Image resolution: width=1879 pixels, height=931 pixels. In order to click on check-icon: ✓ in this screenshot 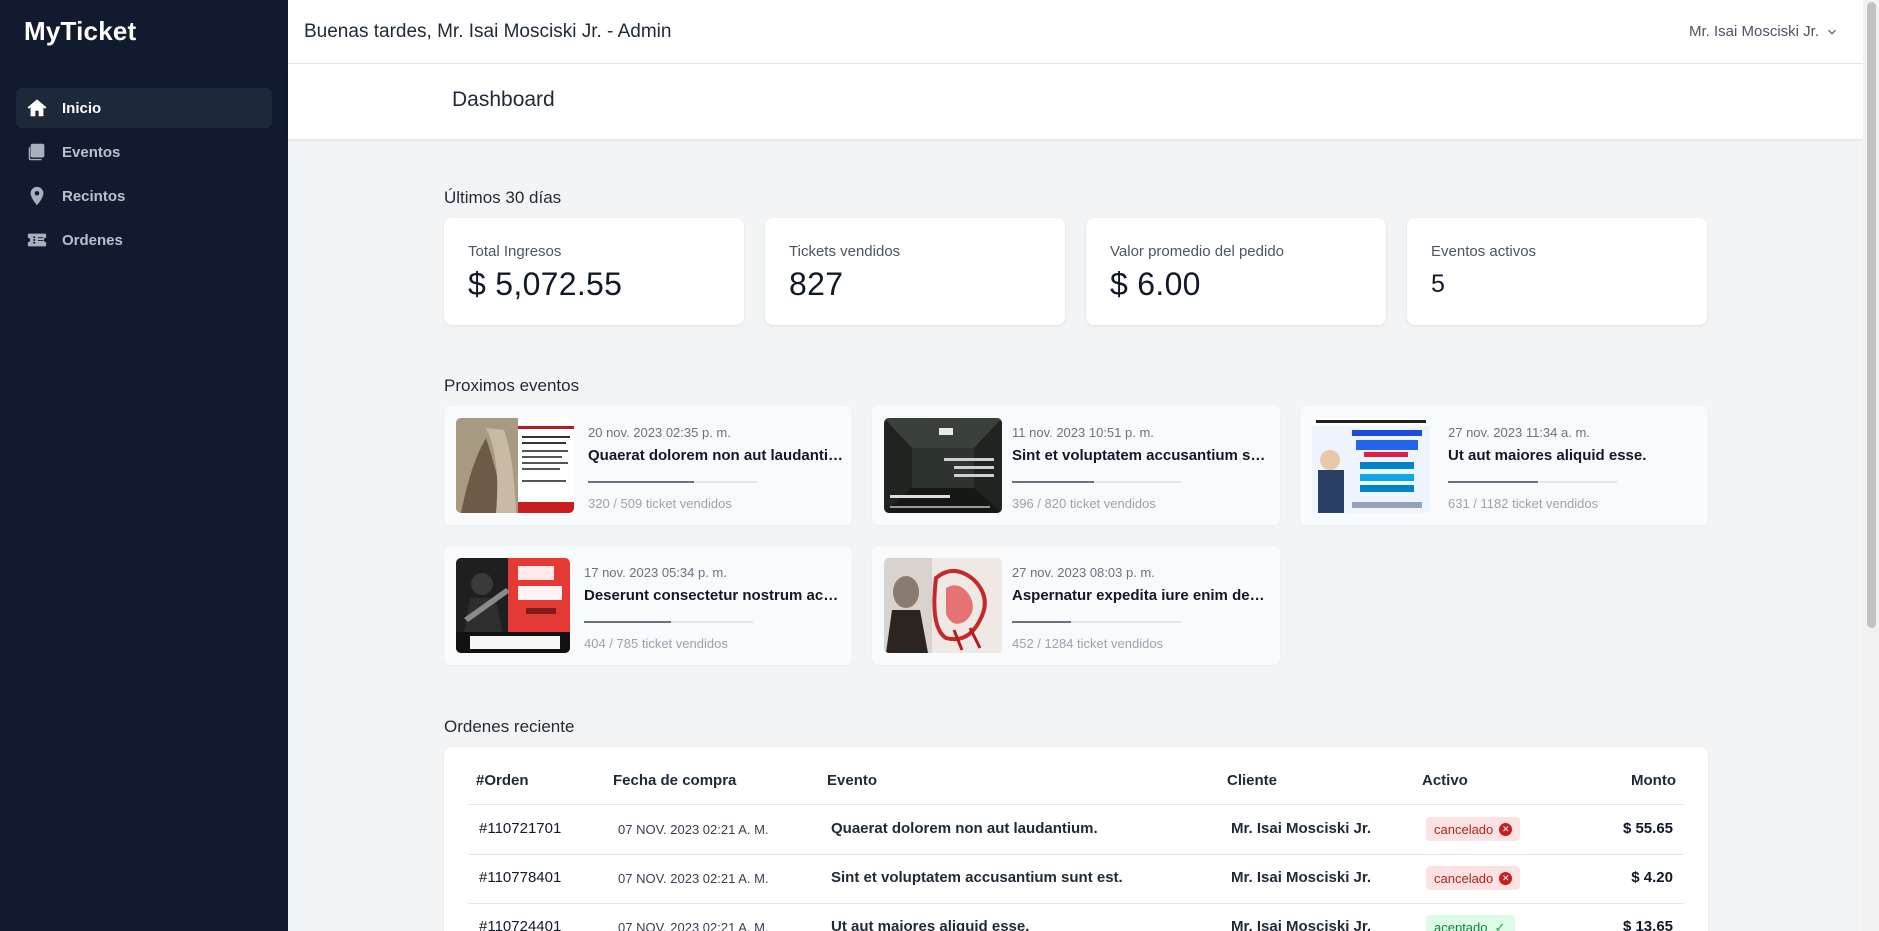, I will do `click(1500, 925)`.